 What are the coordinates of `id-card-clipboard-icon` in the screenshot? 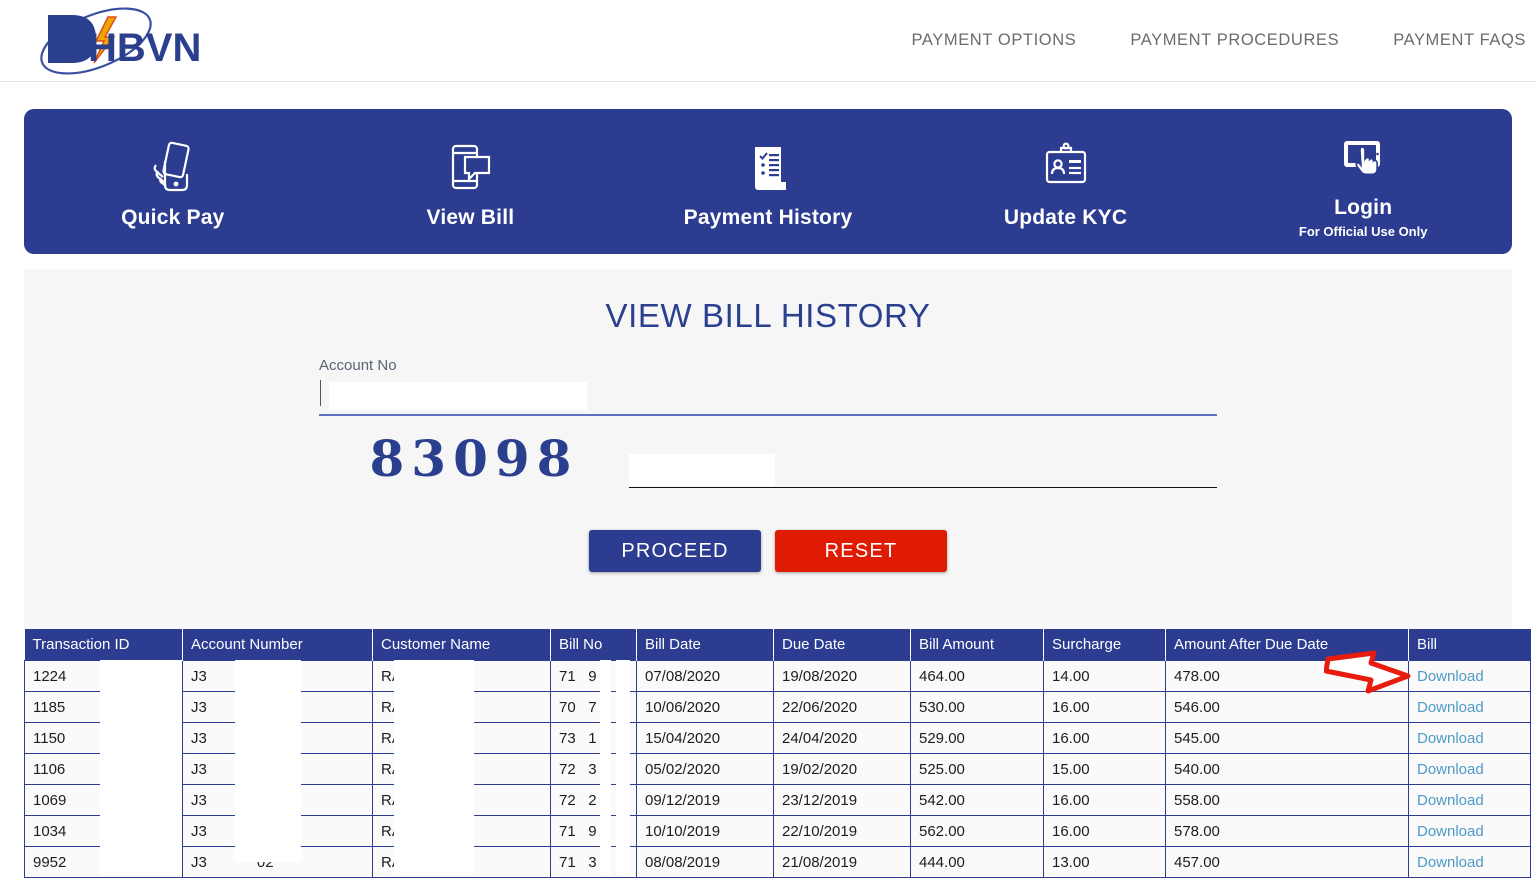 It's located at (1066, 167).